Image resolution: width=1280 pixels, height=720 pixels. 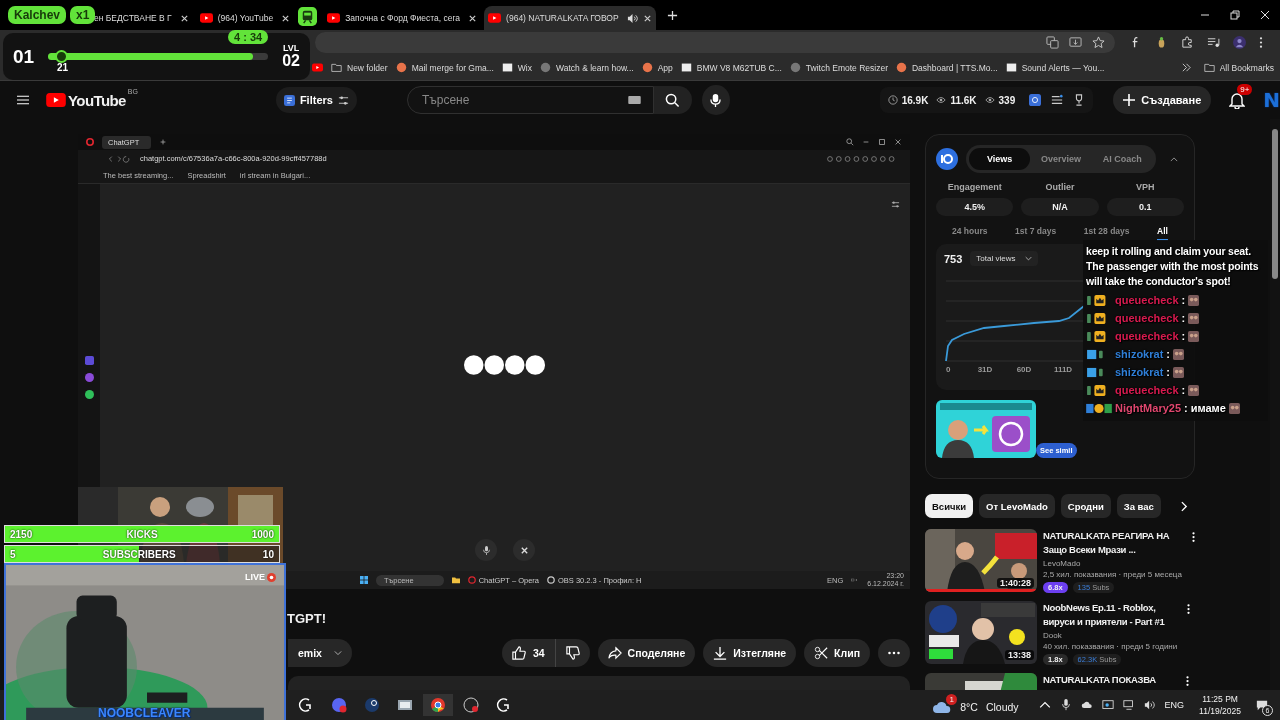 I want to click on weather-widget: 1 8°C Cloudy, so click(x=975, y=705).